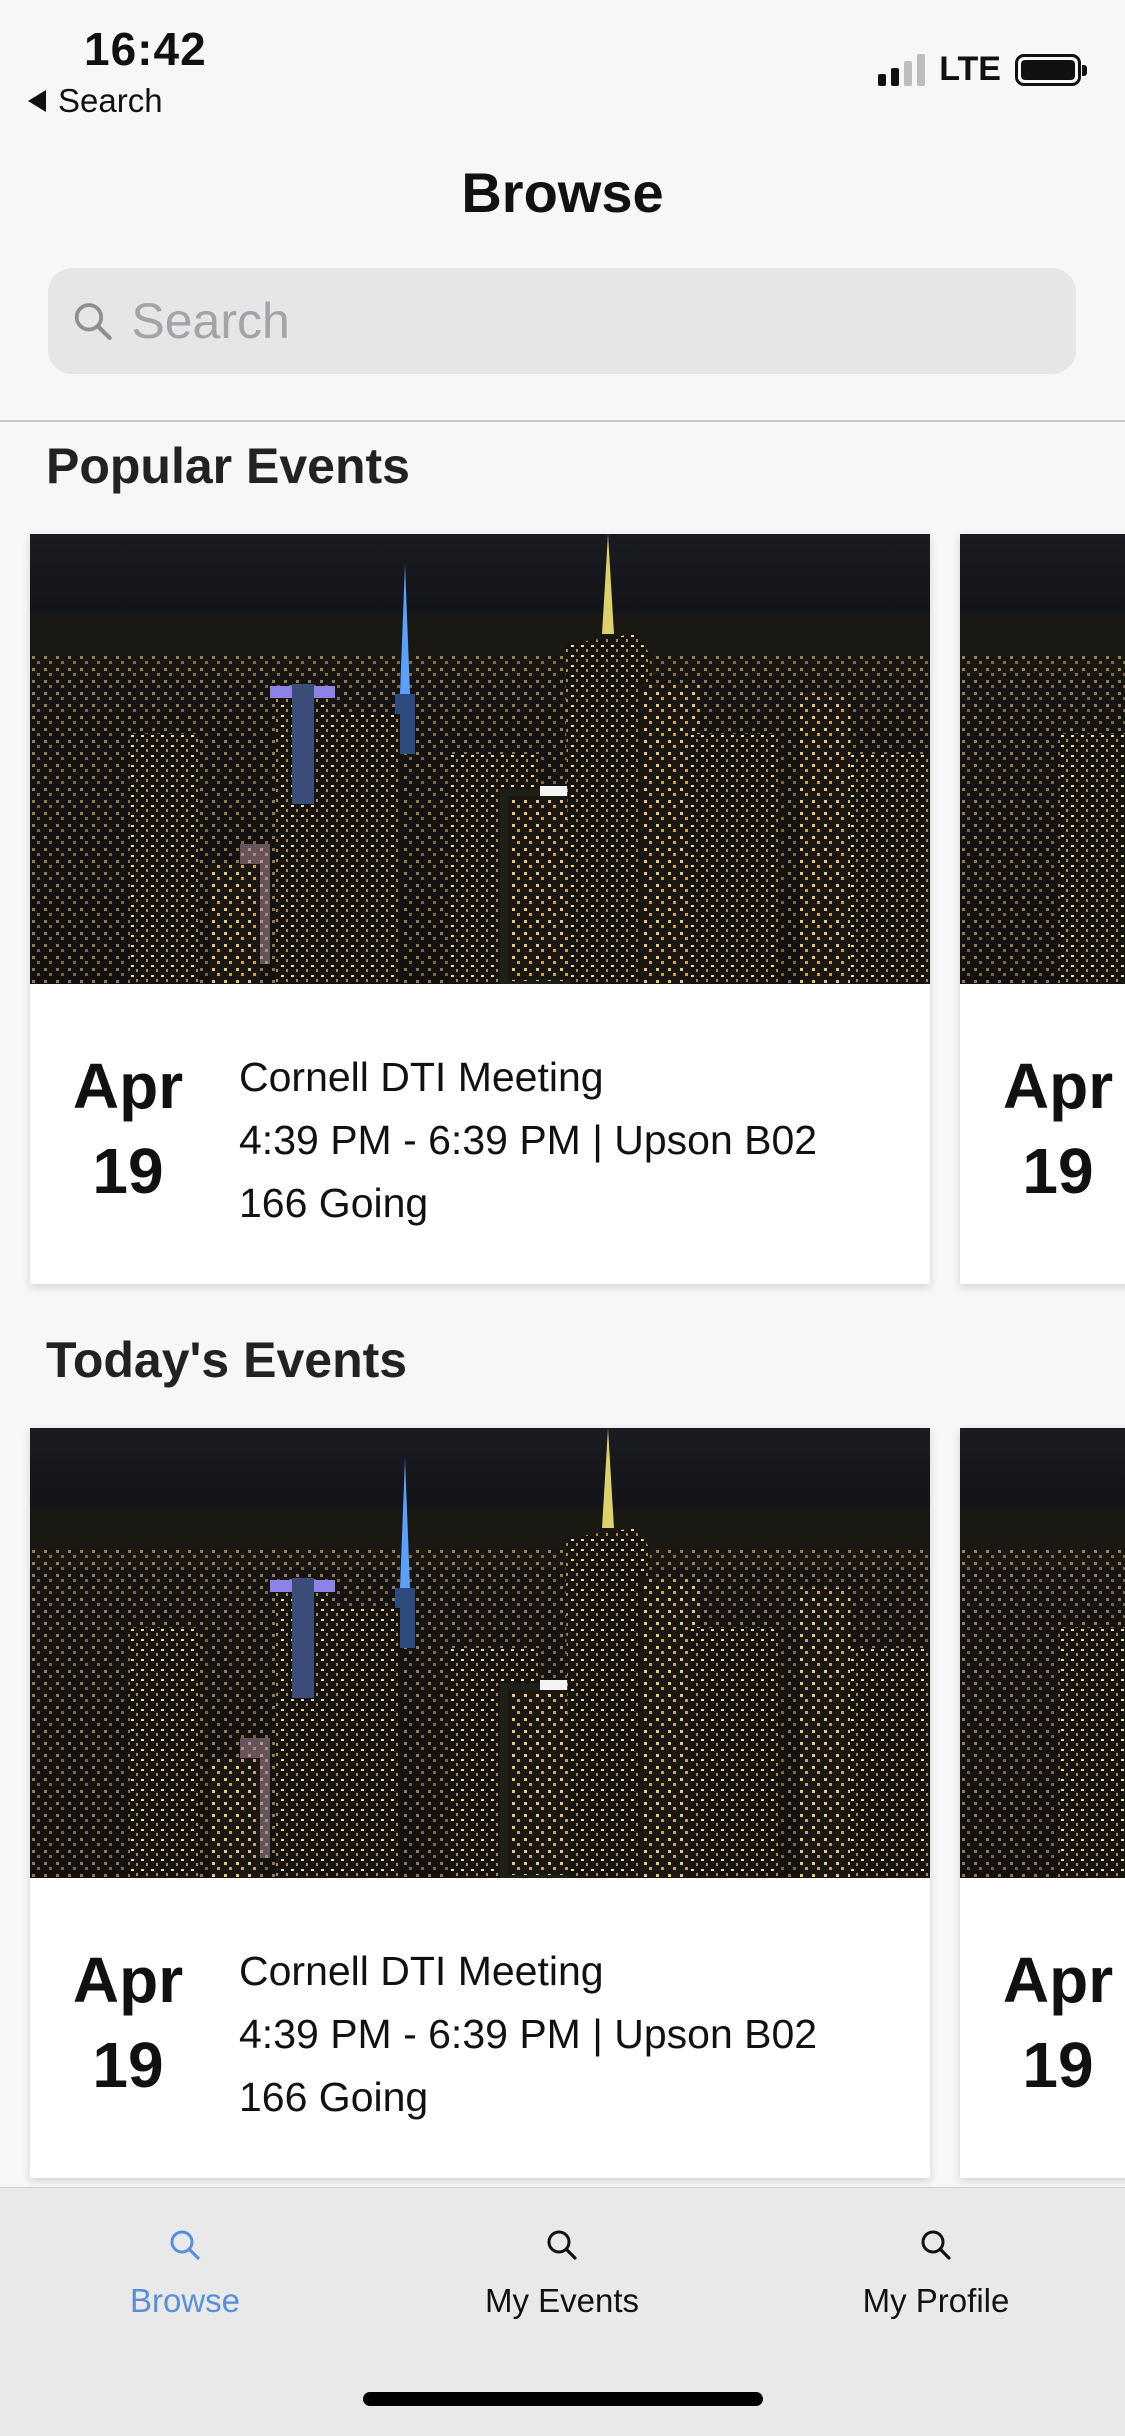 The image size is (1125, 2436). What do you see at coordinates (37, 101) in the screenshot?
I see `back-arrow-icon` at bounding box center [37, 101].